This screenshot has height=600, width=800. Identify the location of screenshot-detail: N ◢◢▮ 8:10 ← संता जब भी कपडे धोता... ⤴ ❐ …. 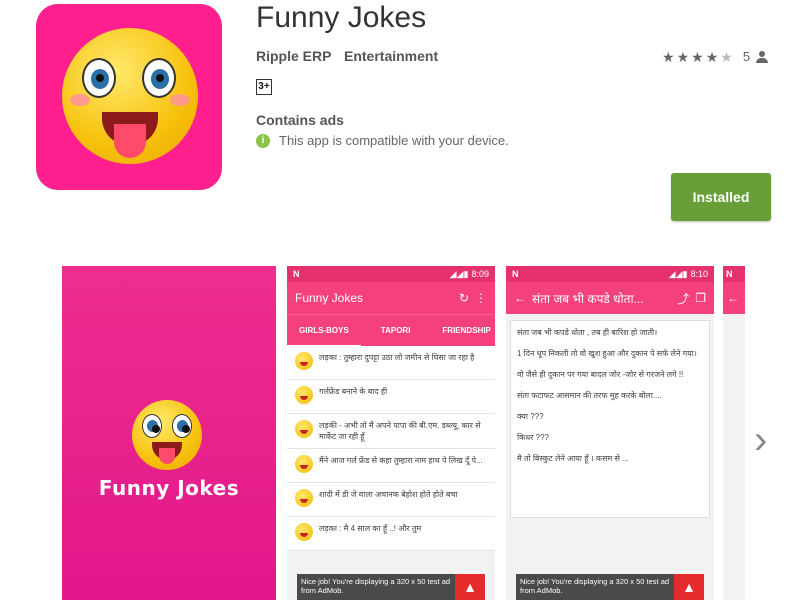
(610, 433).